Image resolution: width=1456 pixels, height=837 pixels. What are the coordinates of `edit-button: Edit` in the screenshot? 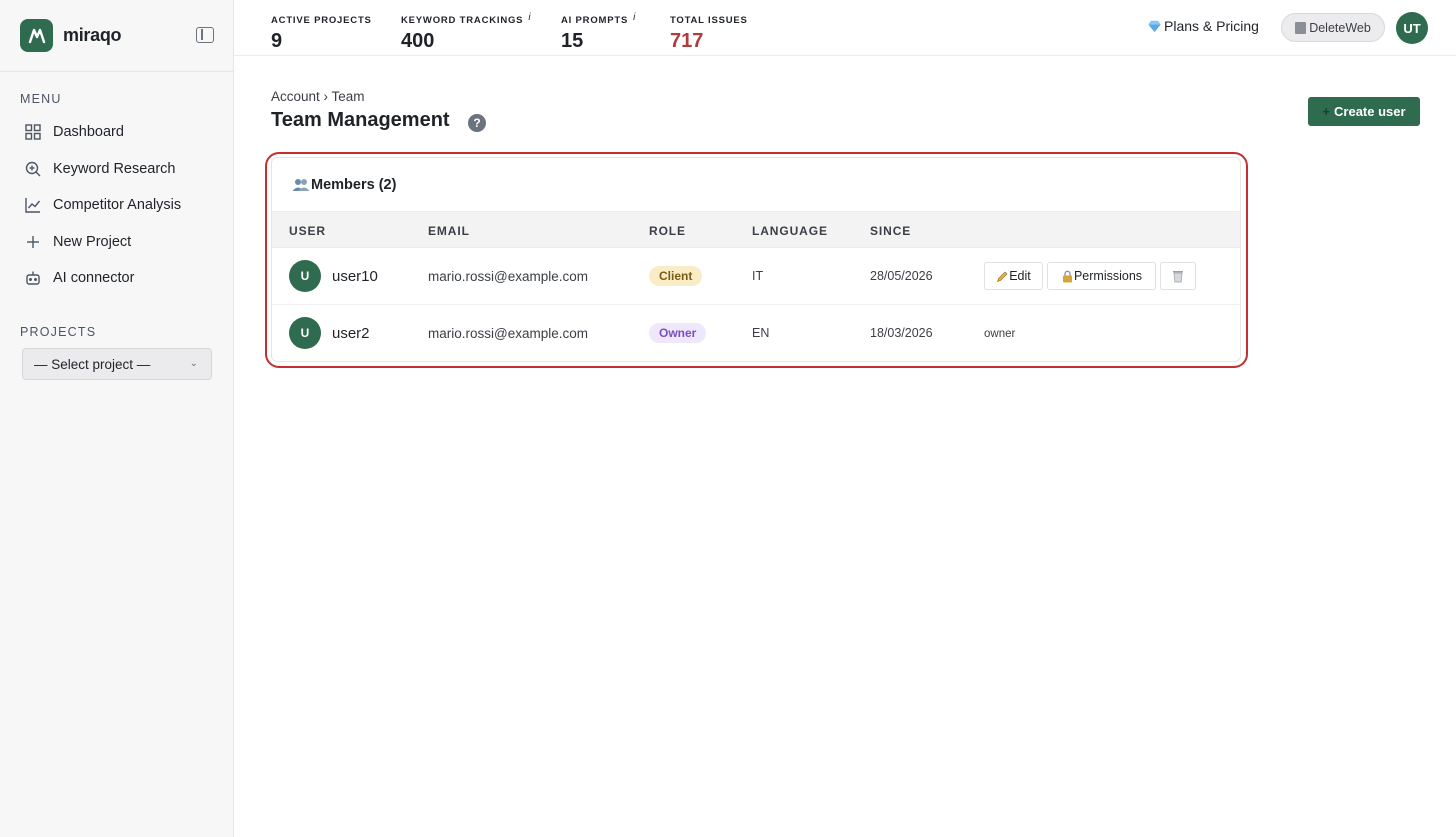 It's located at (1013, 276).